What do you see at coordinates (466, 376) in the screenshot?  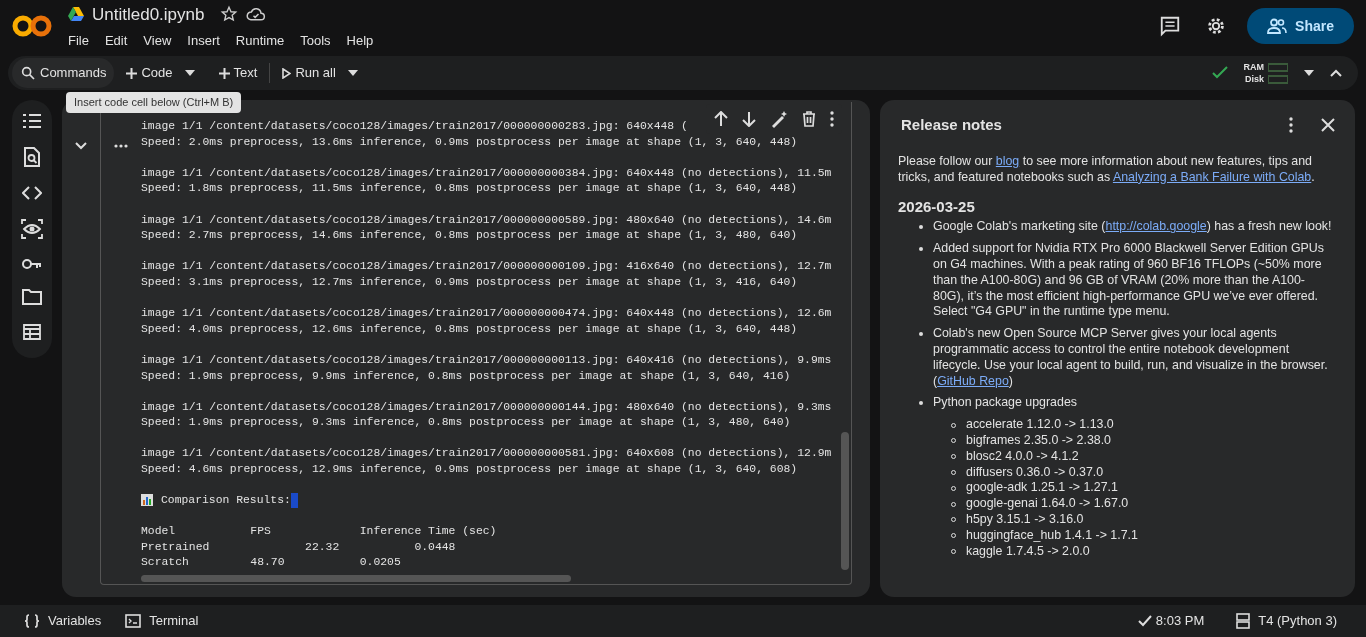 I see `output-line: Speed: 1.9ms preprocess, 9.9ms inference, 0.8ms postprocess per image at shape (1, 3, 640, 416)` at bounding box center [466, 376].